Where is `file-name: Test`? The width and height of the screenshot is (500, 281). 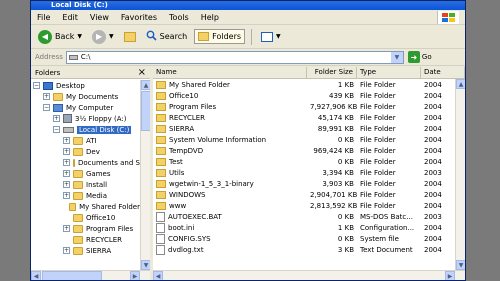
file-name: Test is located at coordinates (176, 161).